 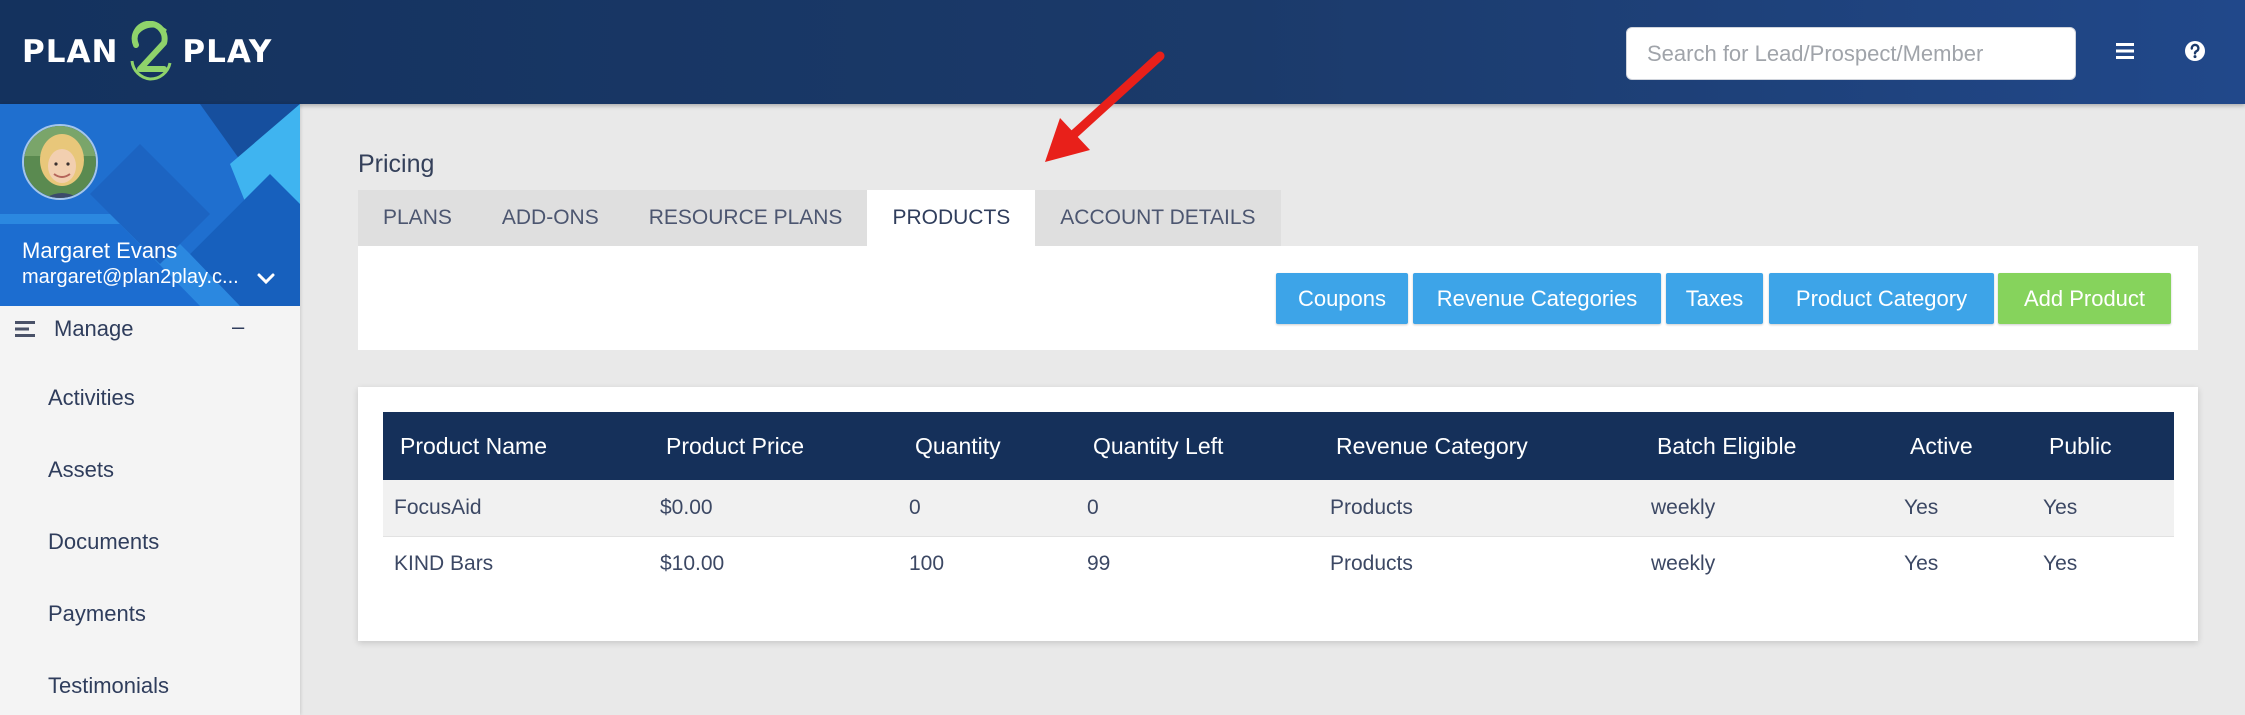 I want to click on cell-quantity: 0, so click(x=915, y=507).